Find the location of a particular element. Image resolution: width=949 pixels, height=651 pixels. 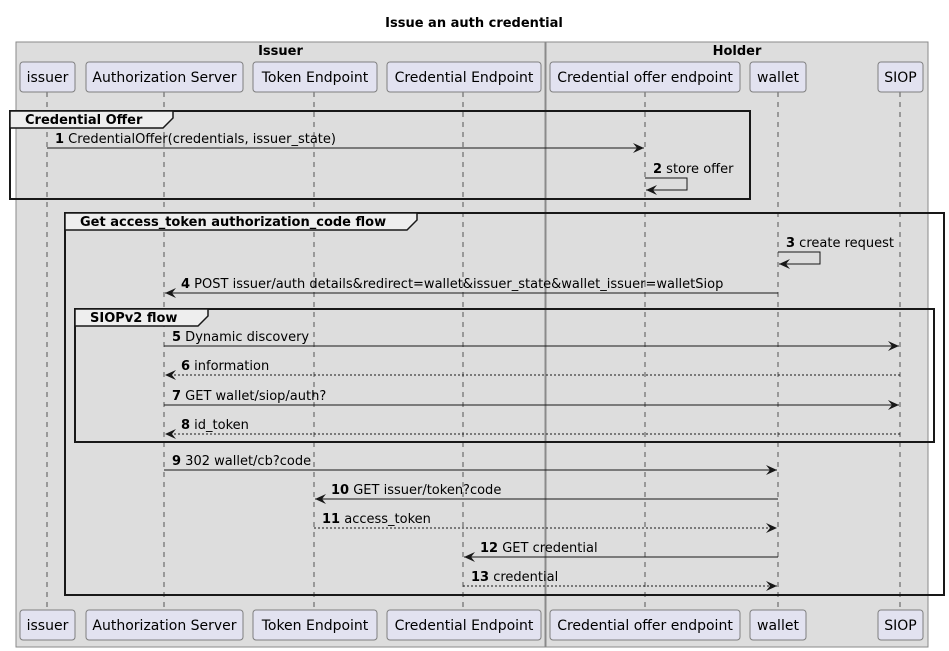

message-number: 10 is located at coordinates (340, 490).